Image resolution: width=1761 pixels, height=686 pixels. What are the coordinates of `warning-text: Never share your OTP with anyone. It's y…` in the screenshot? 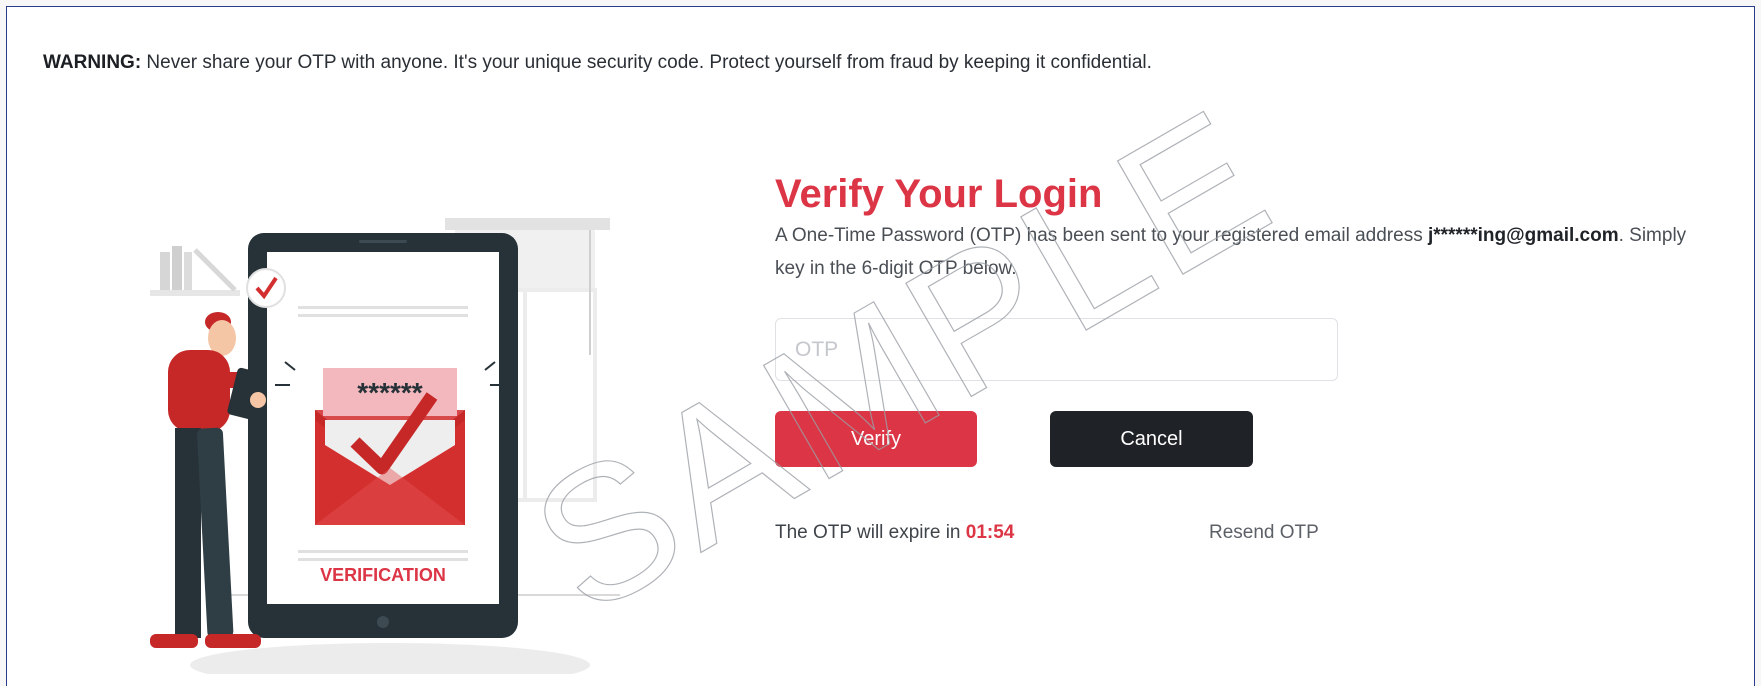 It's located at (646, 62).